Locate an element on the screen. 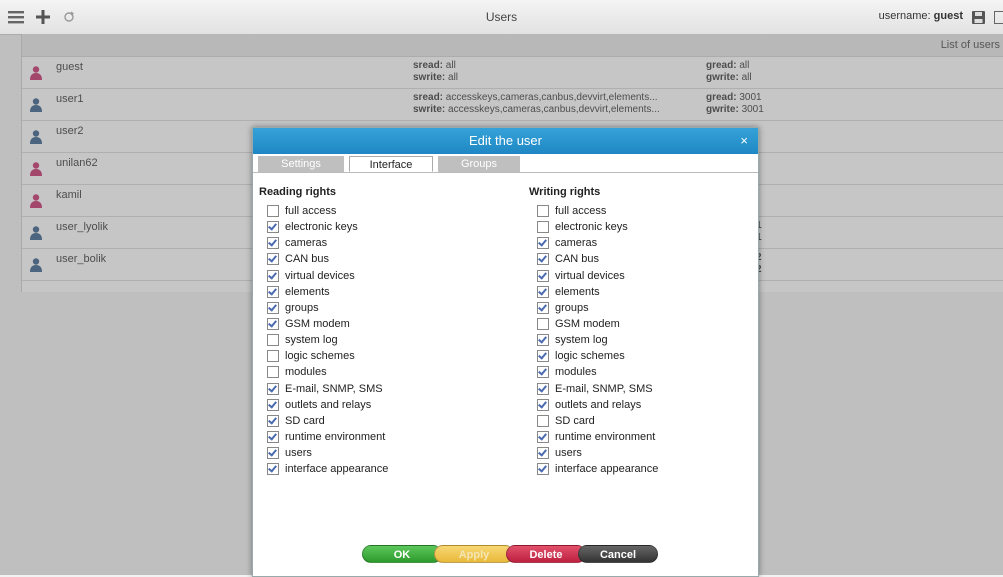 Image resolution: width=1003 pixels, height=577 pixels. reading-right-item: CAN bus is located at coordinates (323, 259).